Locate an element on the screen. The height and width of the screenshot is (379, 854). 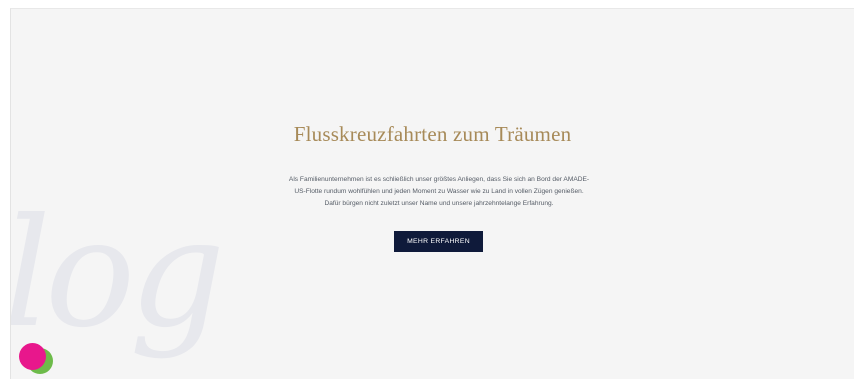
chat-bubble-icon is located at coordinates (32, 356).